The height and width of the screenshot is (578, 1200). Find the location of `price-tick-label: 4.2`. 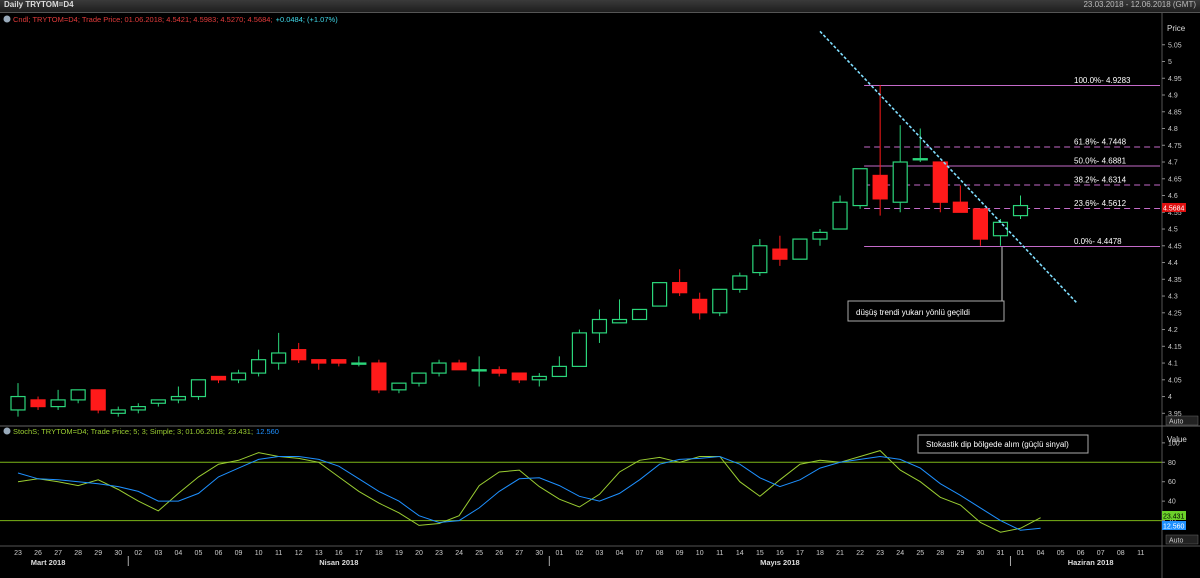

price-tick-label: 4.2 is located at coordinates (1173, 330).